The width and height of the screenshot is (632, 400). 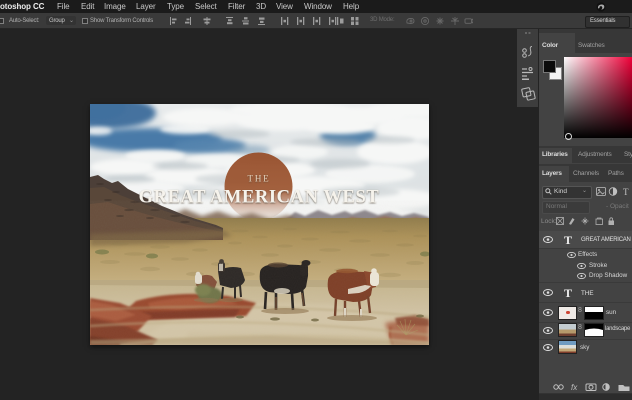 I want to click on svg-text: GREAT AMERICAN WEST, so click(x=259, y=198).